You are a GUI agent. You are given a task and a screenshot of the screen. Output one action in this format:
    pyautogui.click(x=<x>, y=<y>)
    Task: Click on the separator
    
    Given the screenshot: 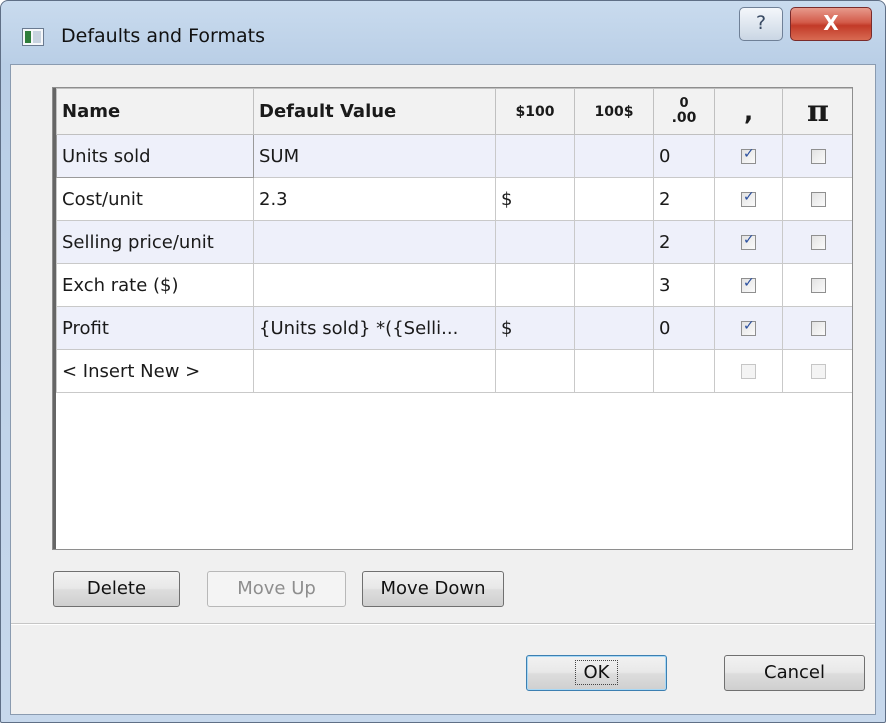 What is the action you would take?
    pyautogui.click(x=443, y=624)
    